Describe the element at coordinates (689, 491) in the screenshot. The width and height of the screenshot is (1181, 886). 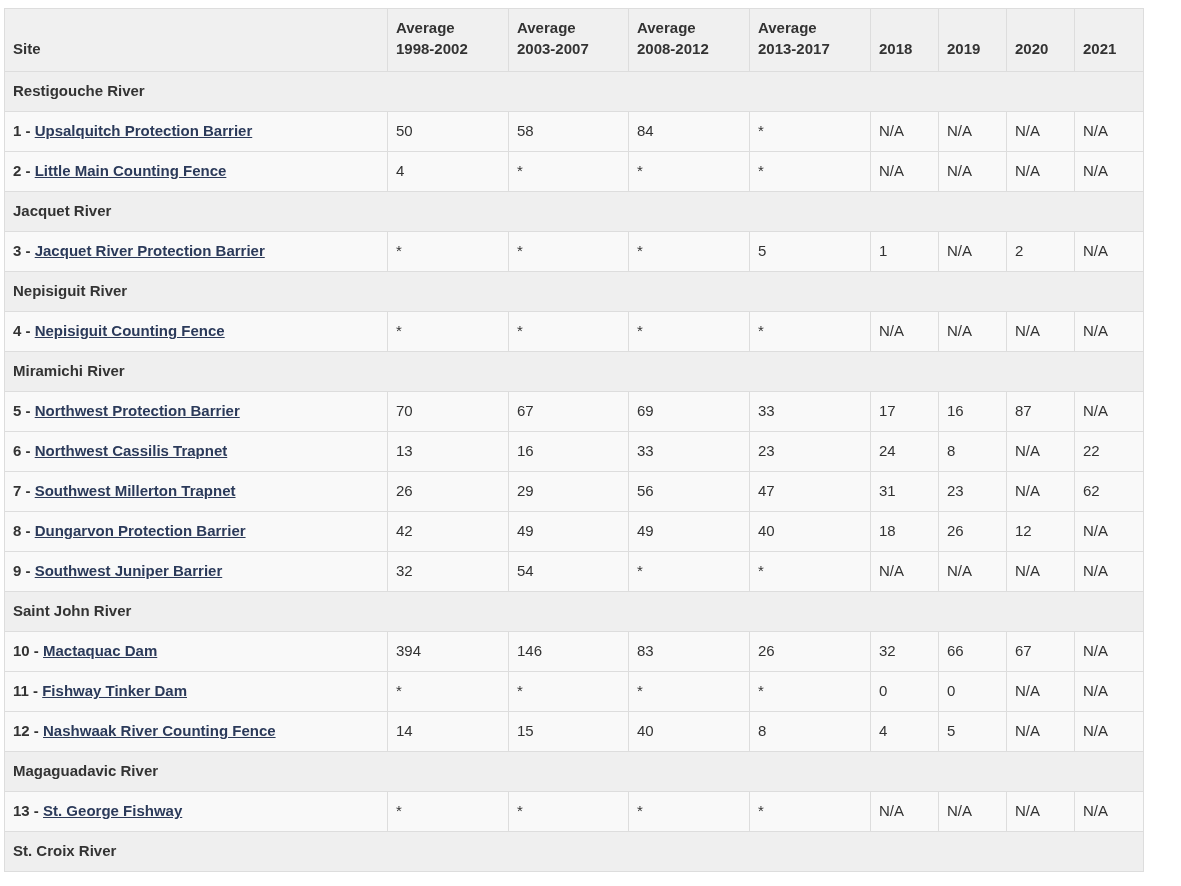
I see `table-cell: 56` at that location.